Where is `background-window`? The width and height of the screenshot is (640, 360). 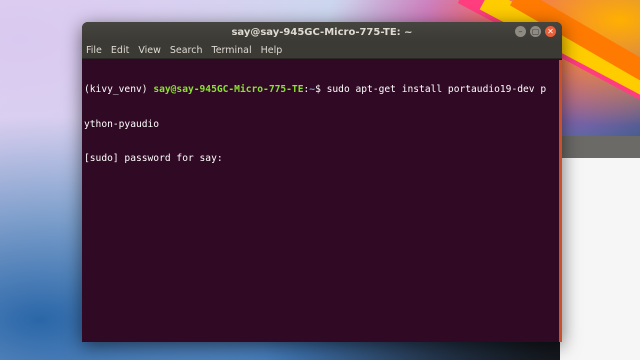
background-window is located at coordinates (600, 259).